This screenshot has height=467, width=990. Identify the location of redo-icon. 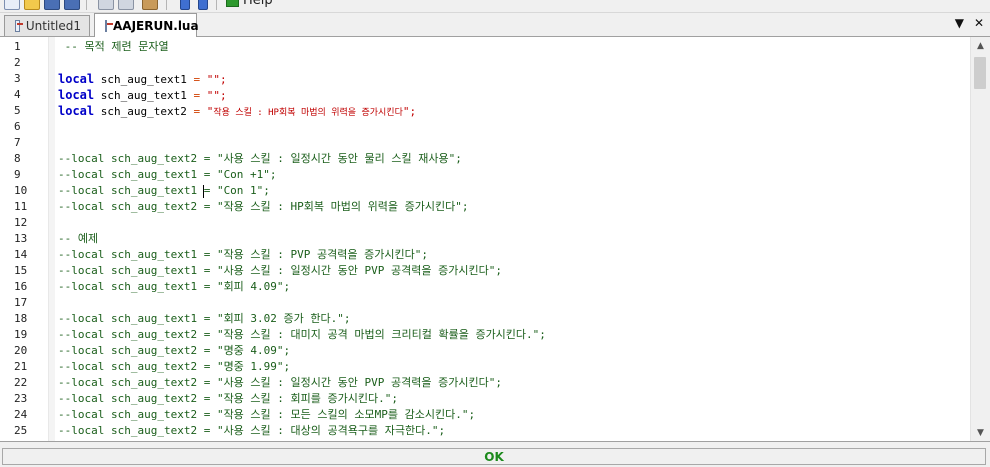
(203, 5).